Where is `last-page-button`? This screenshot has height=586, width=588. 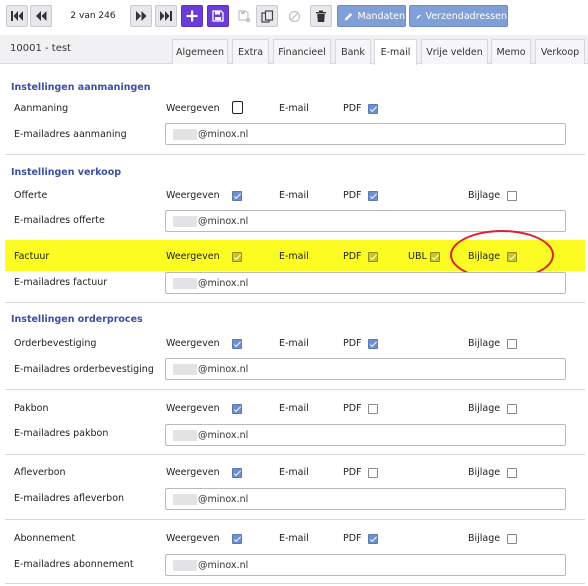
last-page-button is located at coordinates (166, 16).